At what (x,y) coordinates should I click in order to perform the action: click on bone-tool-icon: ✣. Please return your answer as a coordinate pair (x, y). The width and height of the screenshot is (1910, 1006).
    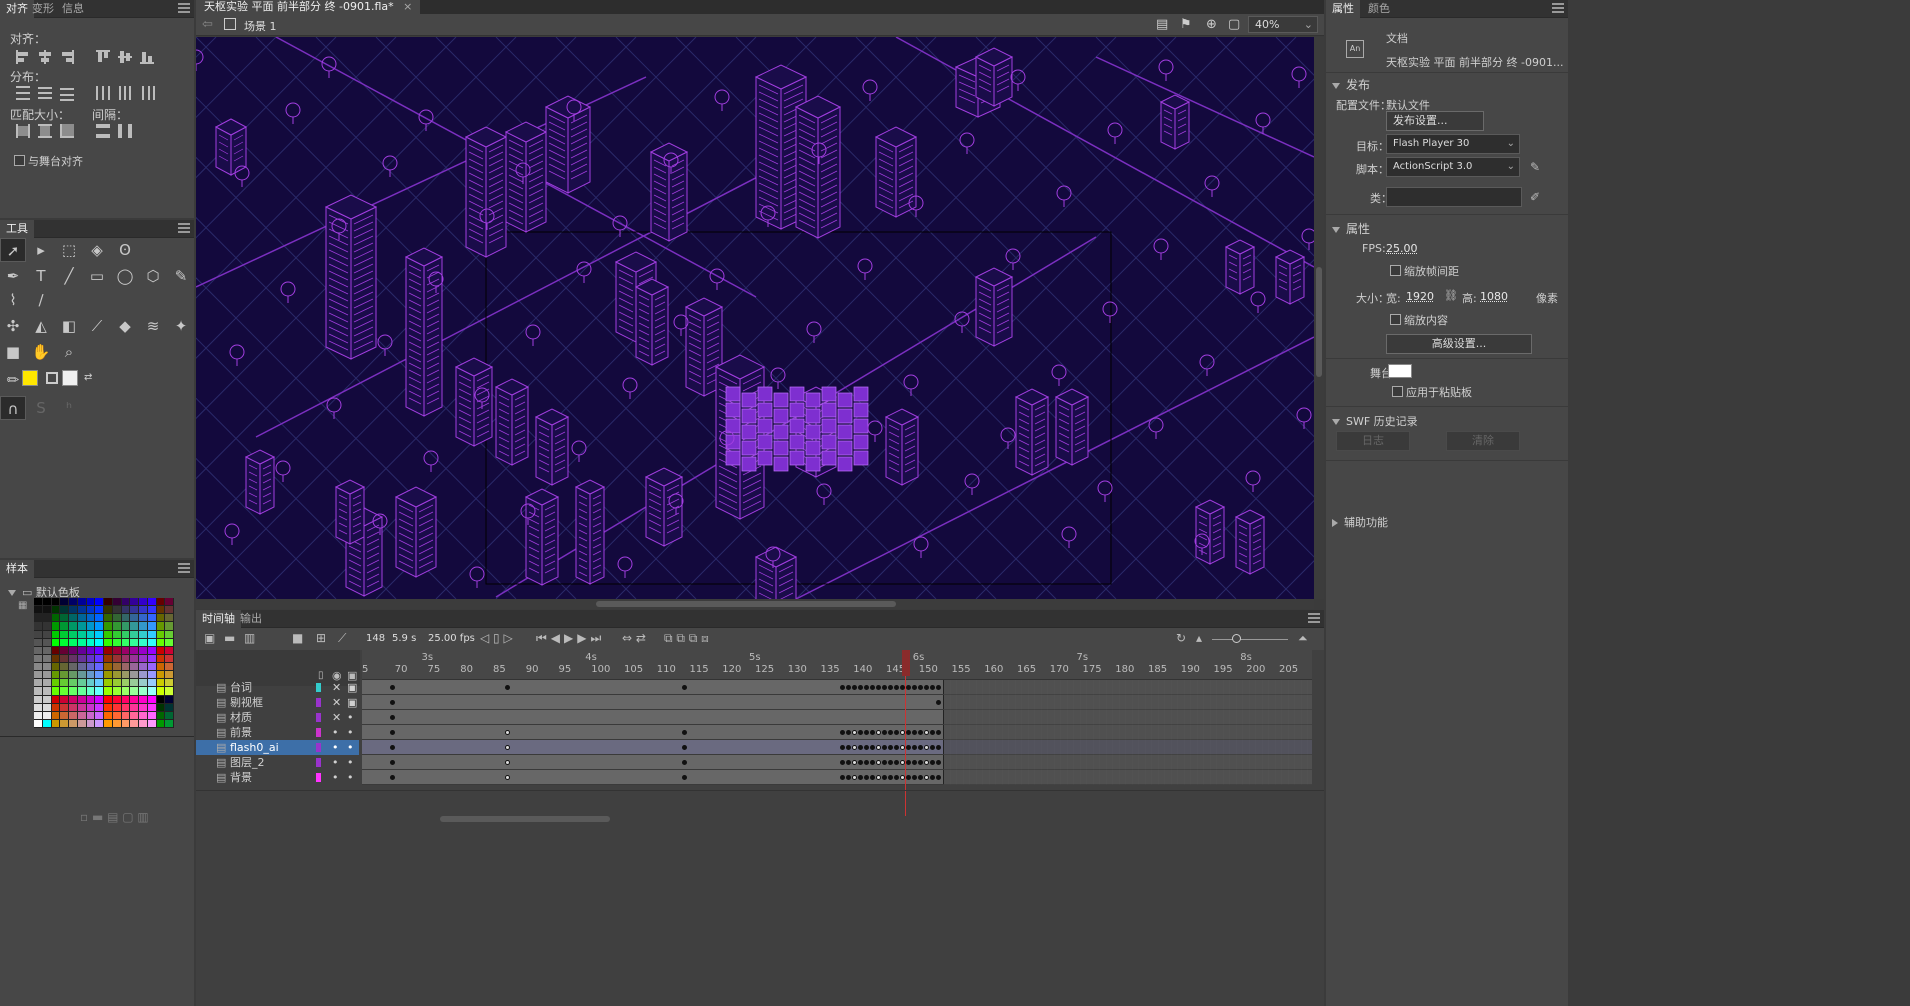
    Looking at the image, I should click on (13, 326).